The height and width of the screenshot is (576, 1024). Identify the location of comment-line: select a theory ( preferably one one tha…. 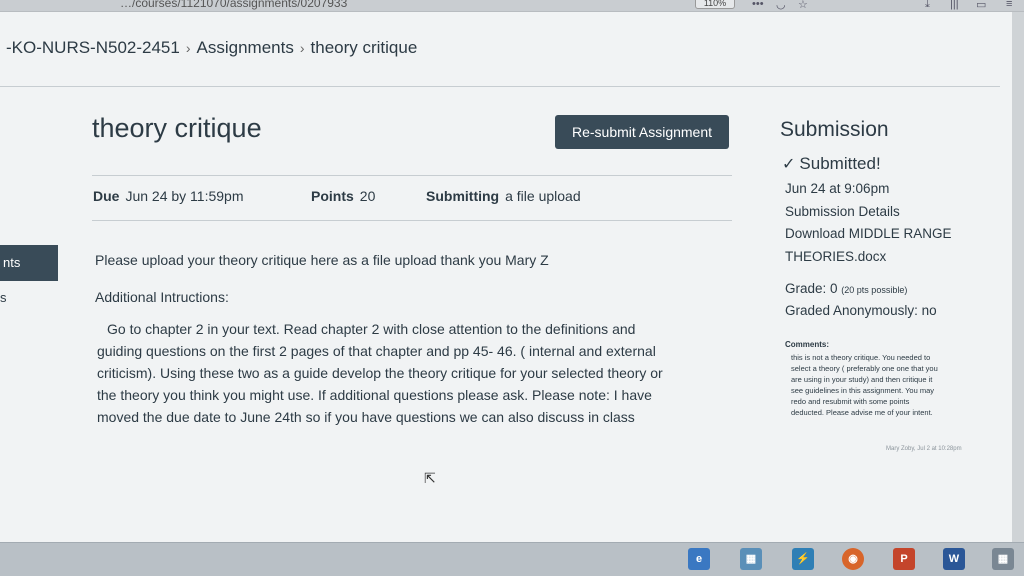
(864, 368).